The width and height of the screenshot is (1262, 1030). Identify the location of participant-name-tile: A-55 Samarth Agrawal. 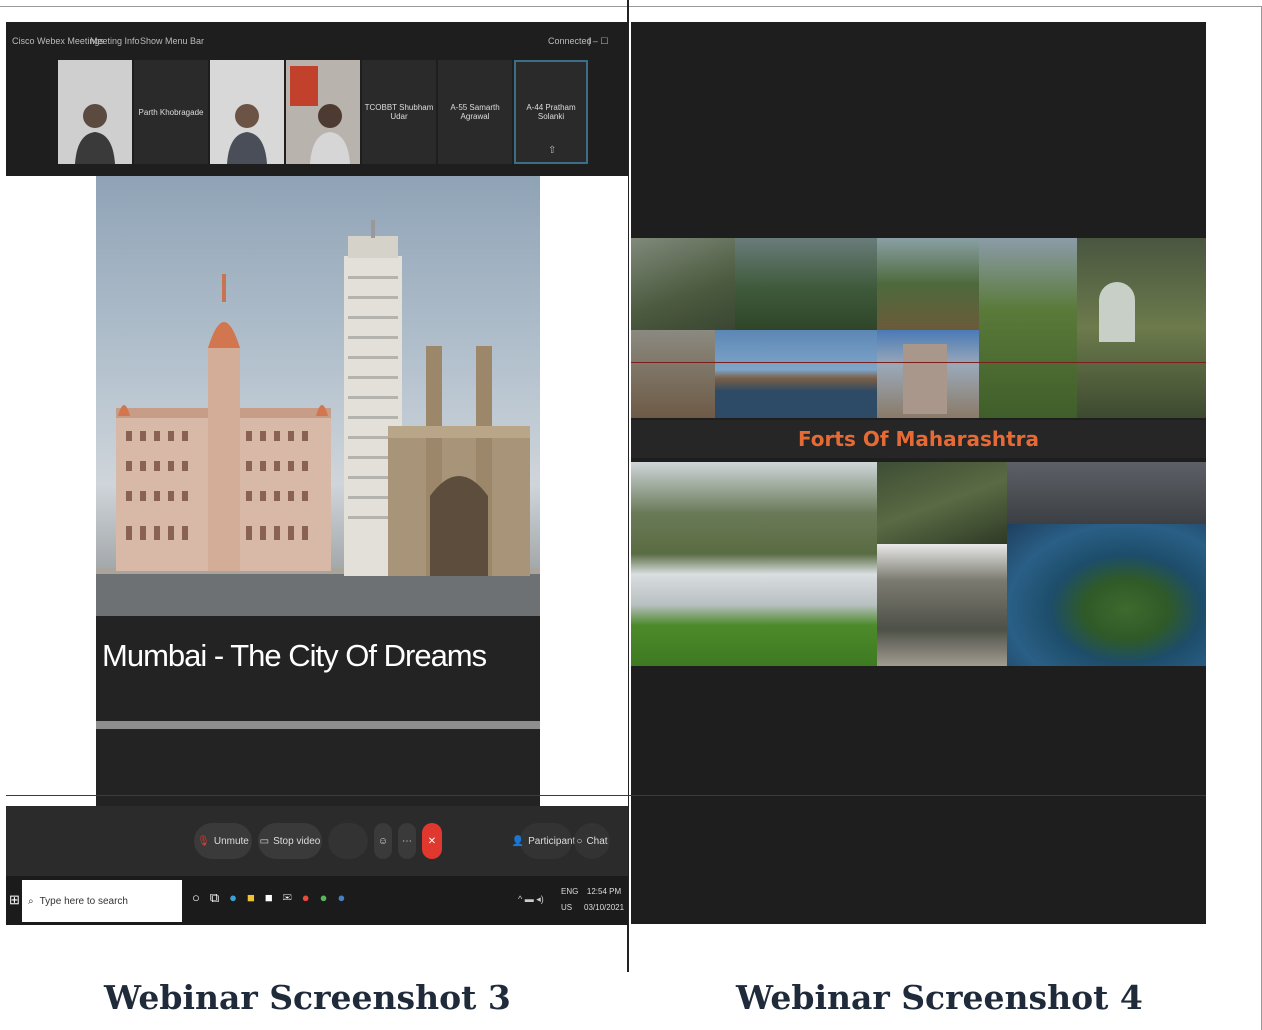
(475, 112).